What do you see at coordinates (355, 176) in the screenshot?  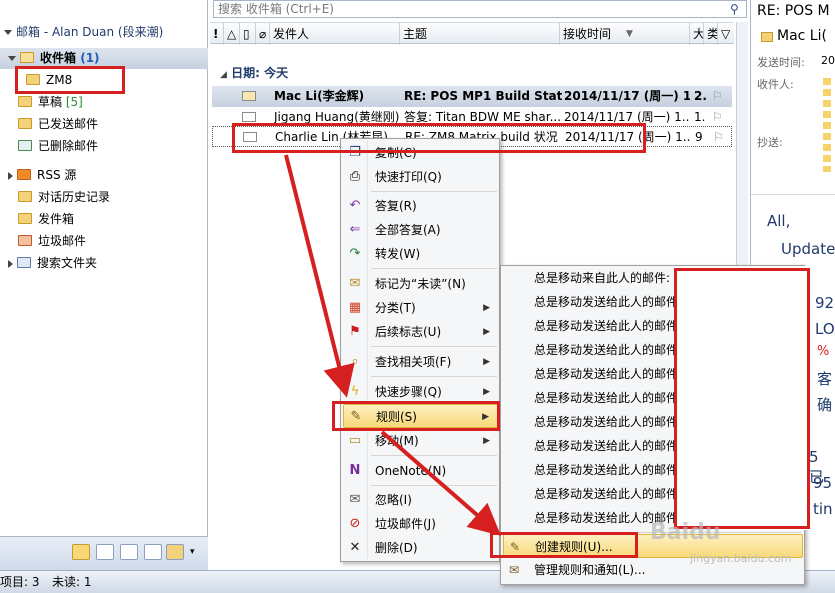 I see `print-icon: ⎙` at bounding box center [355, 176].